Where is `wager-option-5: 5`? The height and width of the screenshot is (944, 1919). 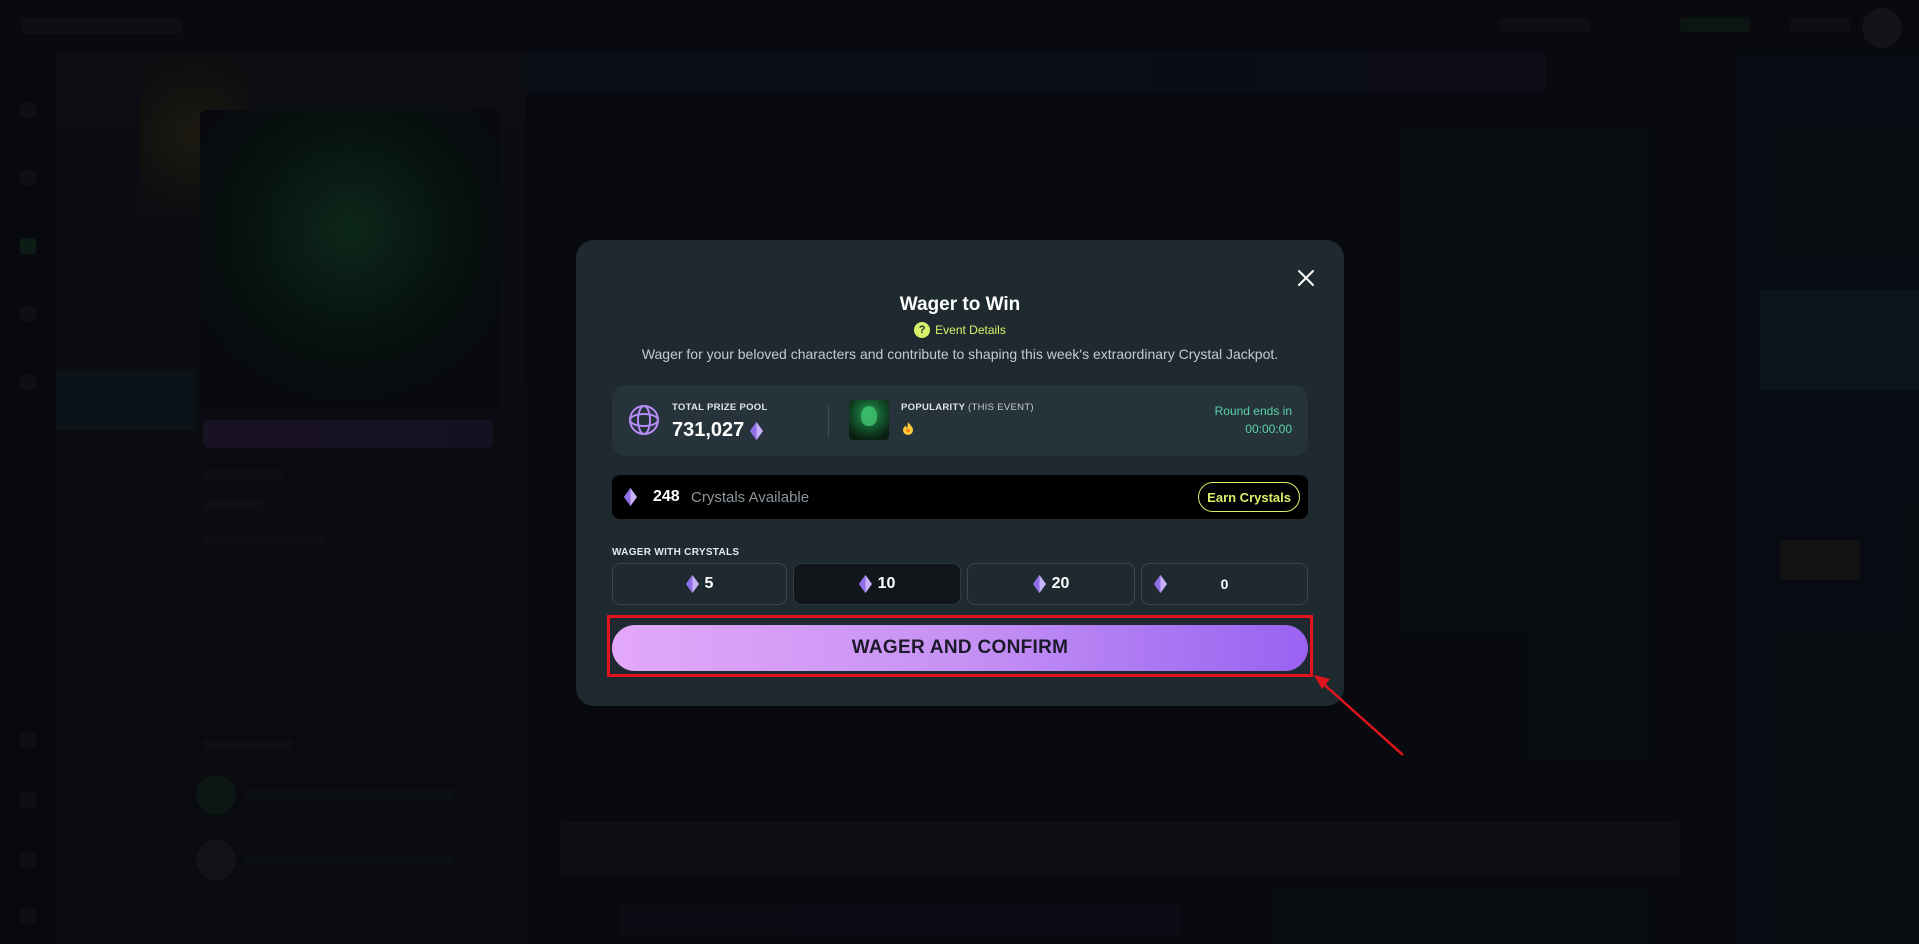
wager-option-5: 5 is located at coordinates (699, 584).